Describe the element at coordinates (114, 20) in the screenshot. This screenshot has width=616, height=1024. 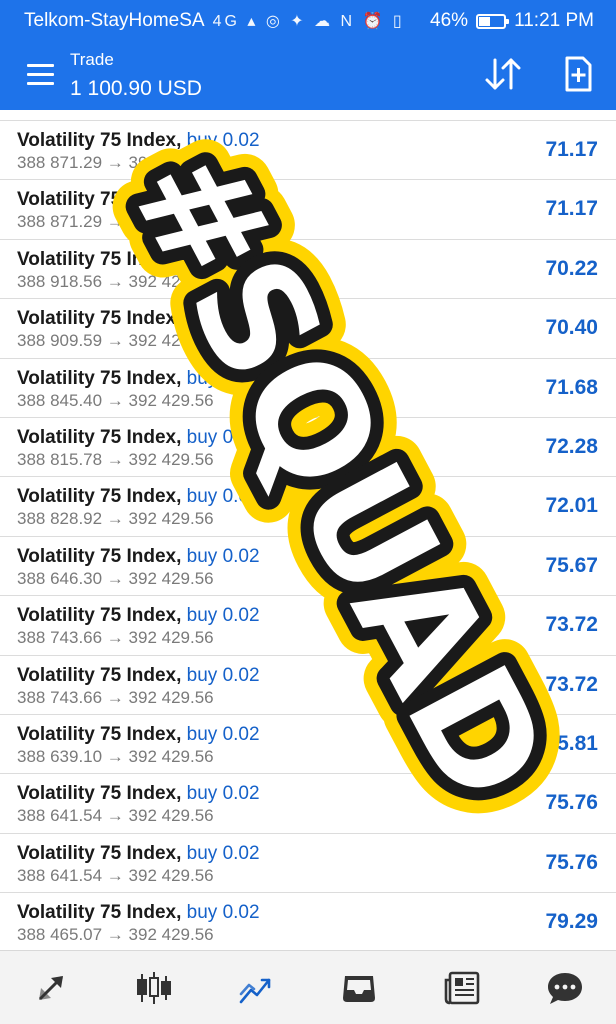
I see `carrier-name: Telkom-StayHomeSA` at that location.